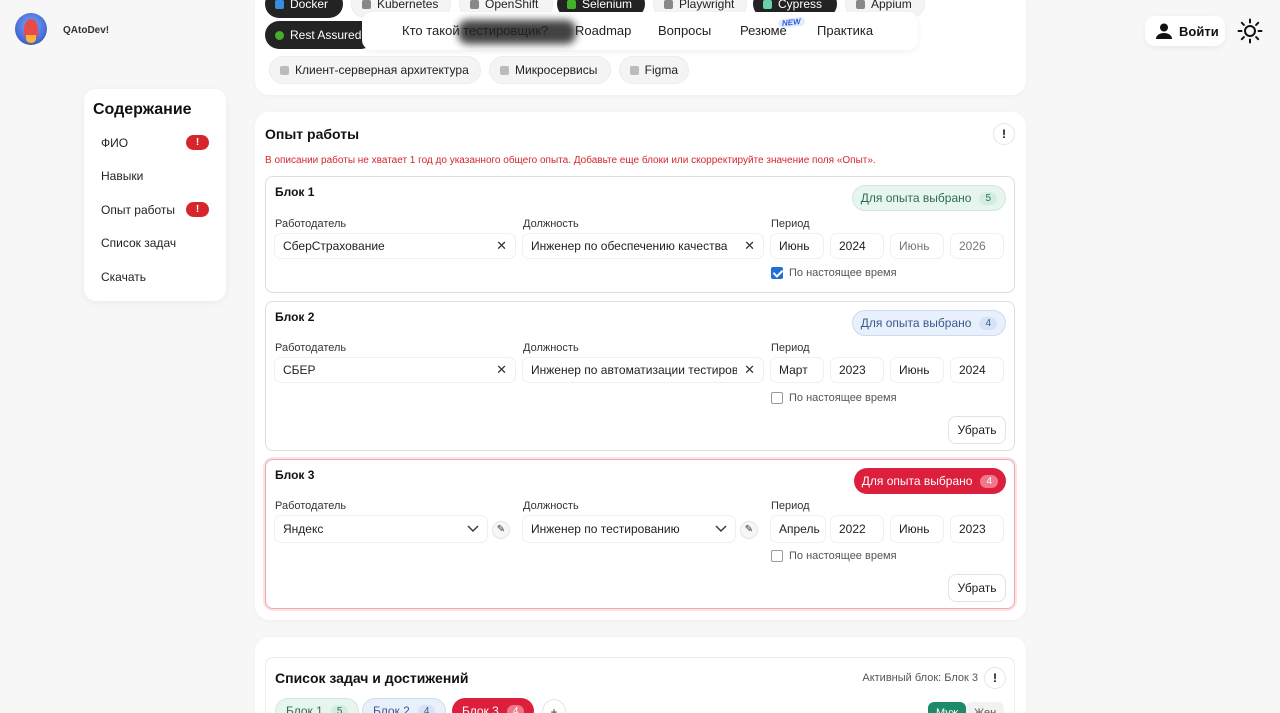 This screenshot has width=1280, height=713. Describe the element at coordinates (643, 246) in the screenshot. I see `position-input: Инженер по обеспечению качества ✕` at that location.